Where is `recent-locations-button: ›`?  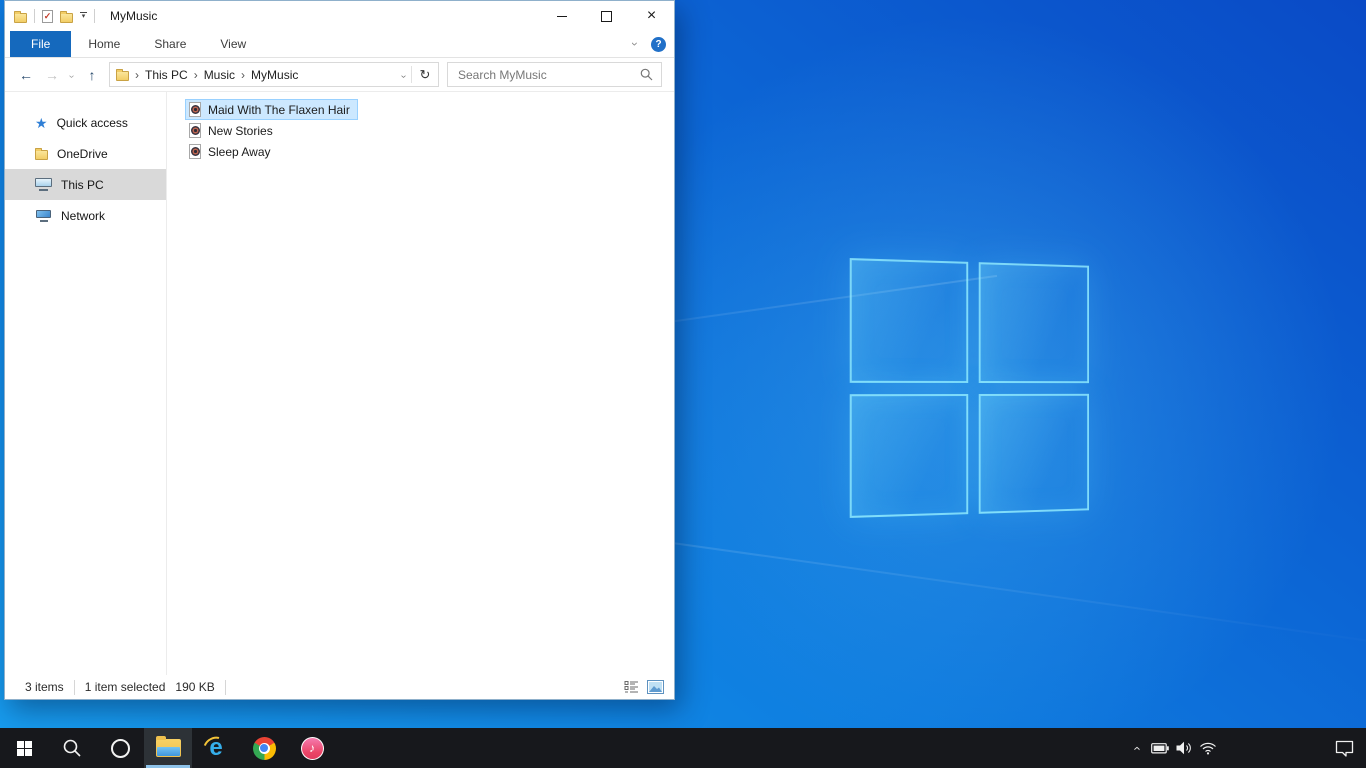 recent-locations-button: › is located at coordinates (72, 75).